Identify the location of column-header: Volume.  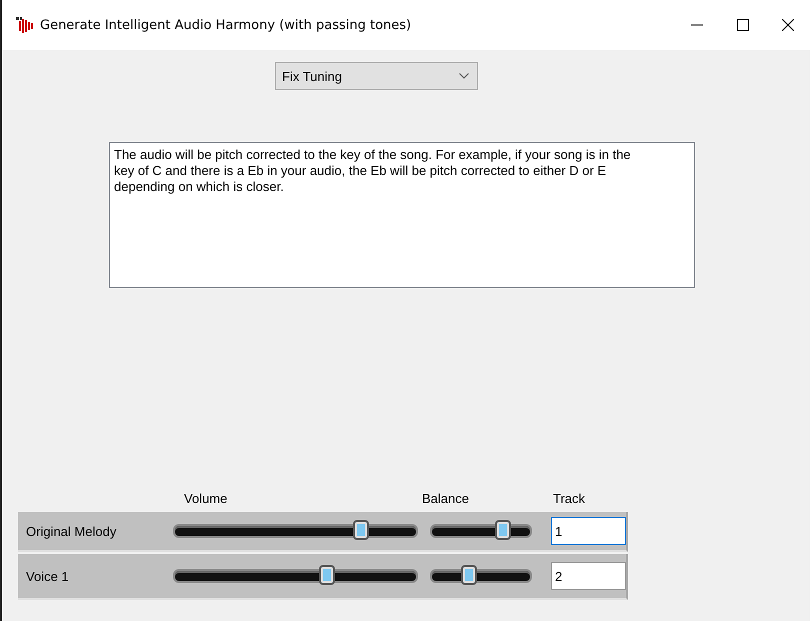
(206, 498).